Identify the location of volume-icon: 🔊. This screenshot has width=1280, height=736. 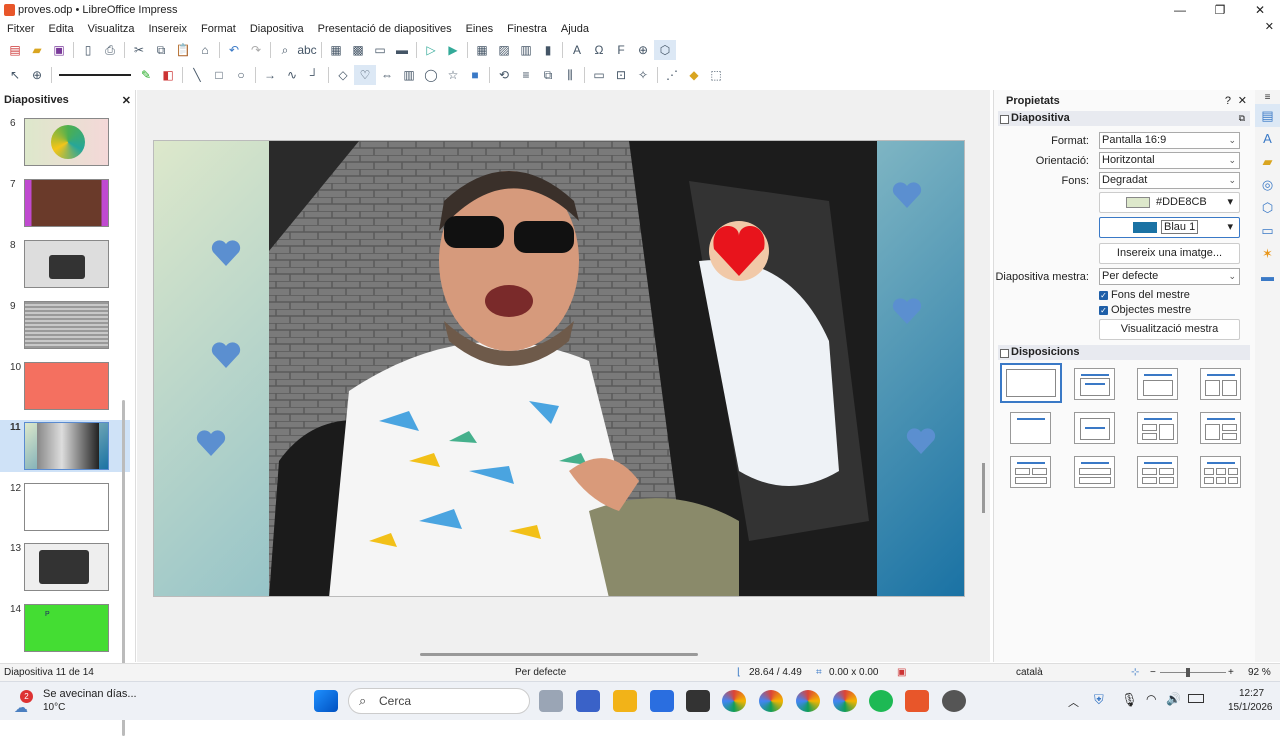
(1173, 699).